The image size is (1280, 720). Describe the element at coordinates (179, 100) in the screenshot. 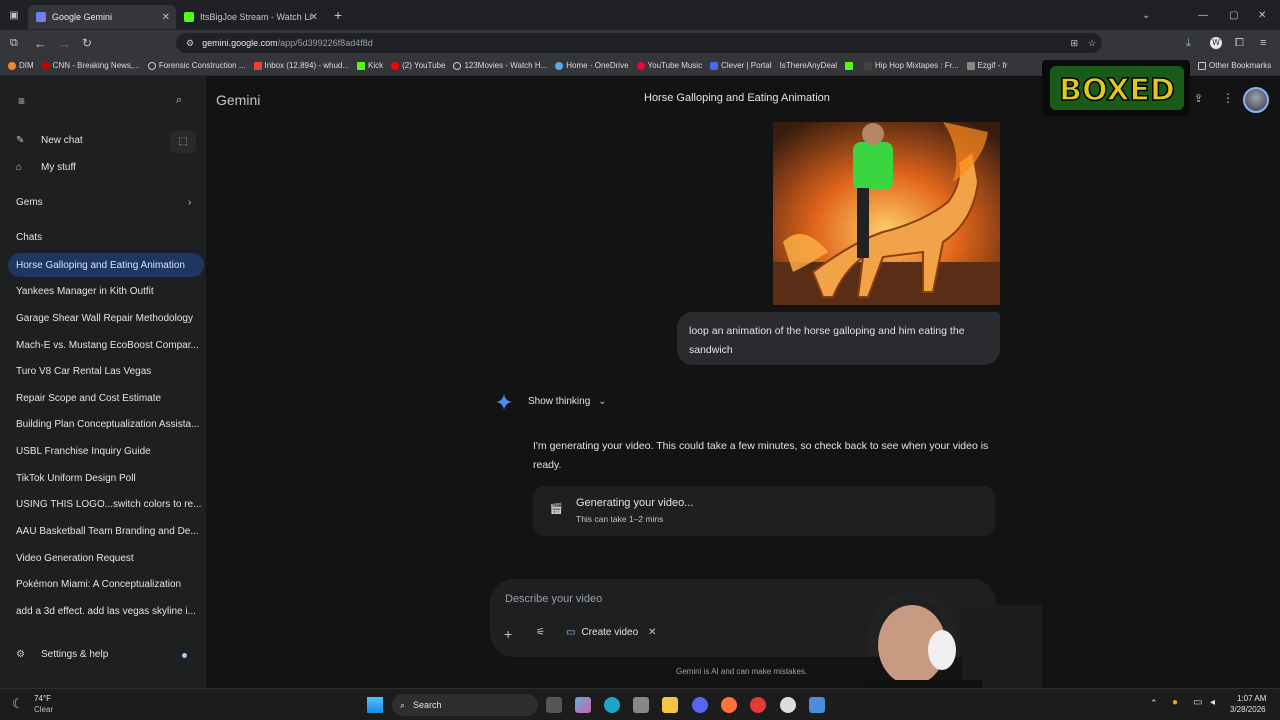

I see `search-icon: ⌕` at that location.